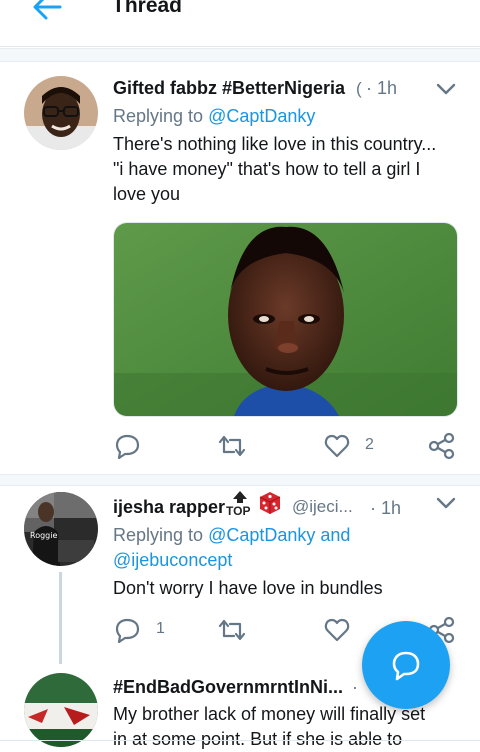  I want to click on share-icon, so click(442, 446).